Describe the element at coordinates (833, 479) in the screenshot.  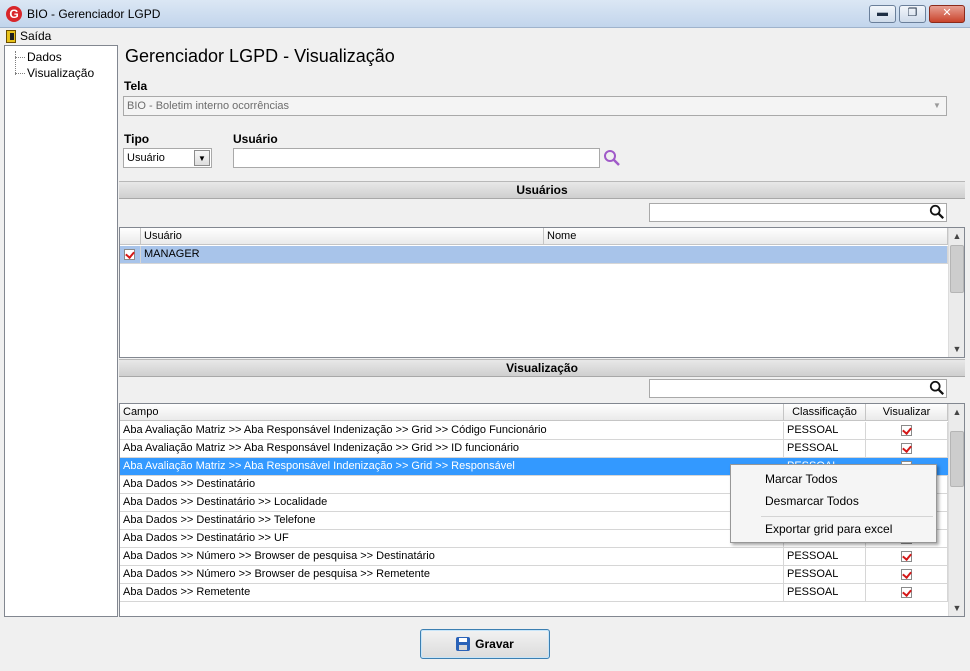
I see `menu-item-marcar-todos: Marcar Todos` at that location.